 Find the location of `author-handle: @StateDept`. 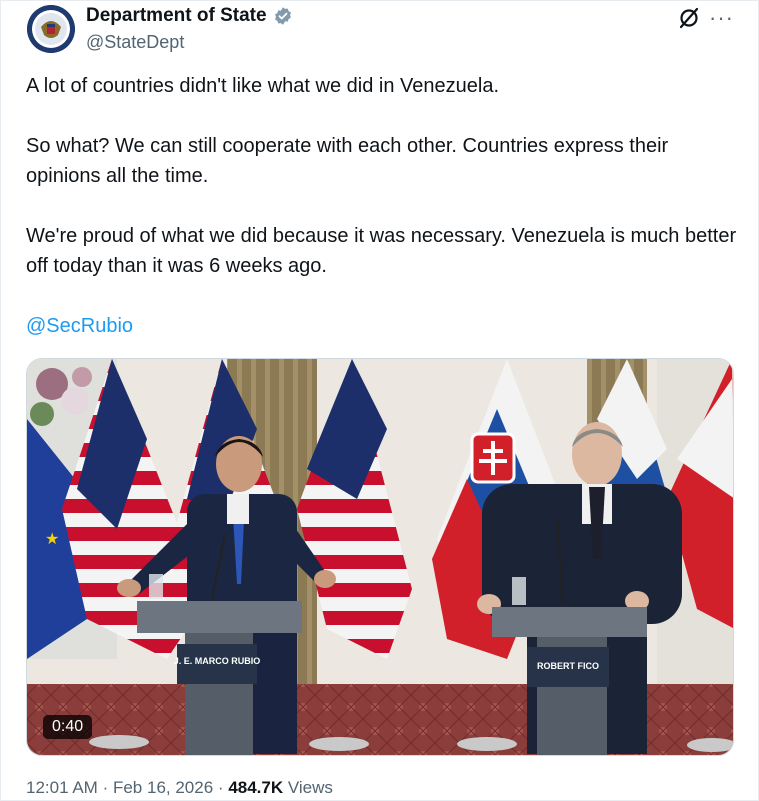

author-handle: @StateDept is located at coordinates (135, 42).